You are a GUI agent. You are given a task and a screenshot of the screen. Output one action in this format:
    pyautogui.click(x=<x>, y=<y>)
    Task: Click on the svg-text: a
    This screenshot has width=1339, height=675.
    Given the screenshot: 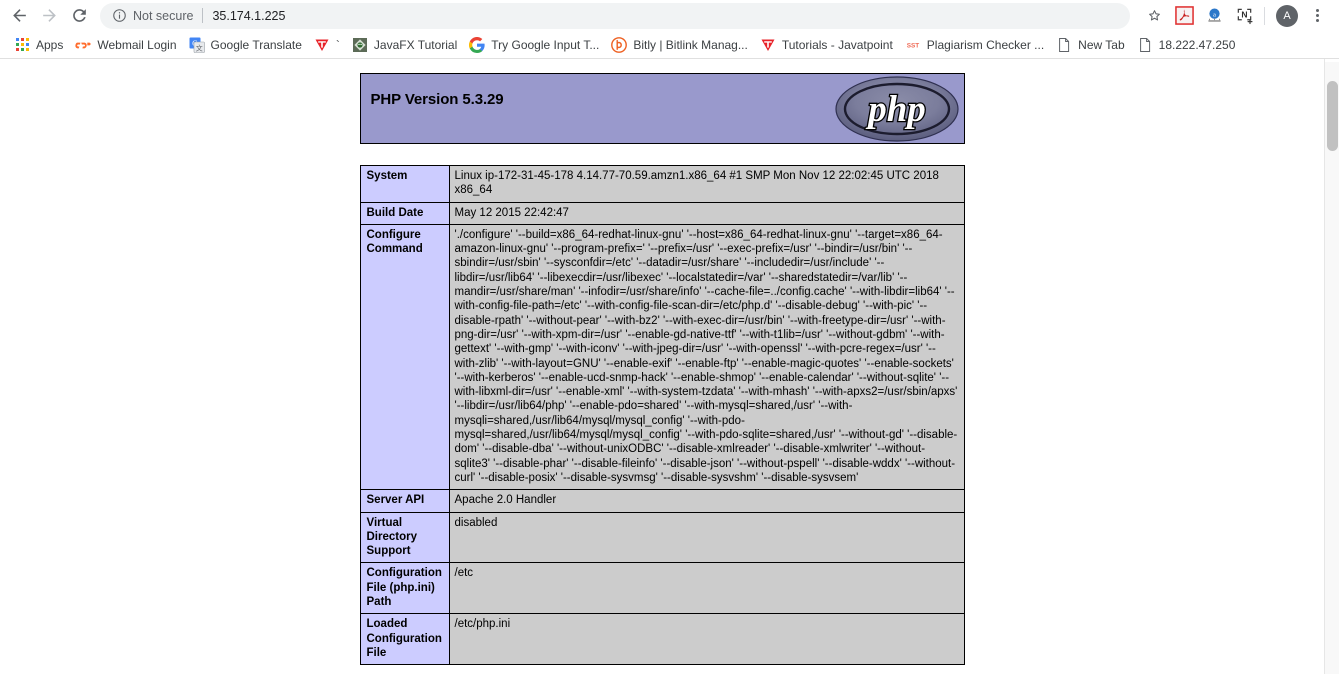 What is the action you would take?
    pyautogui.click(x=1214, y=15)
    